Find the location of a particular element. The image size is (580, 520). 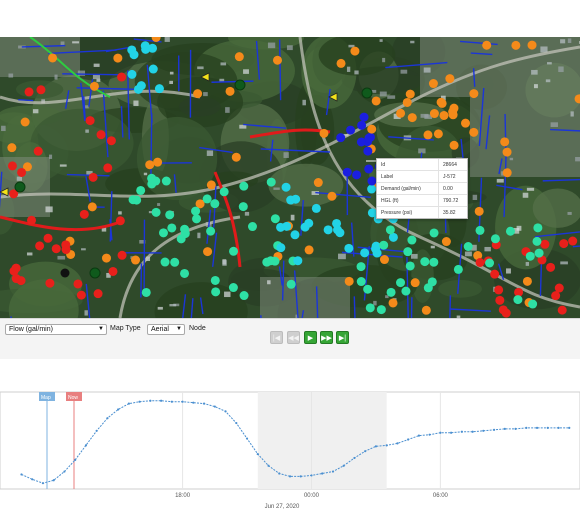

x-axis-date-label: Jun 27, 2020 is located at coordinates (282, 507).